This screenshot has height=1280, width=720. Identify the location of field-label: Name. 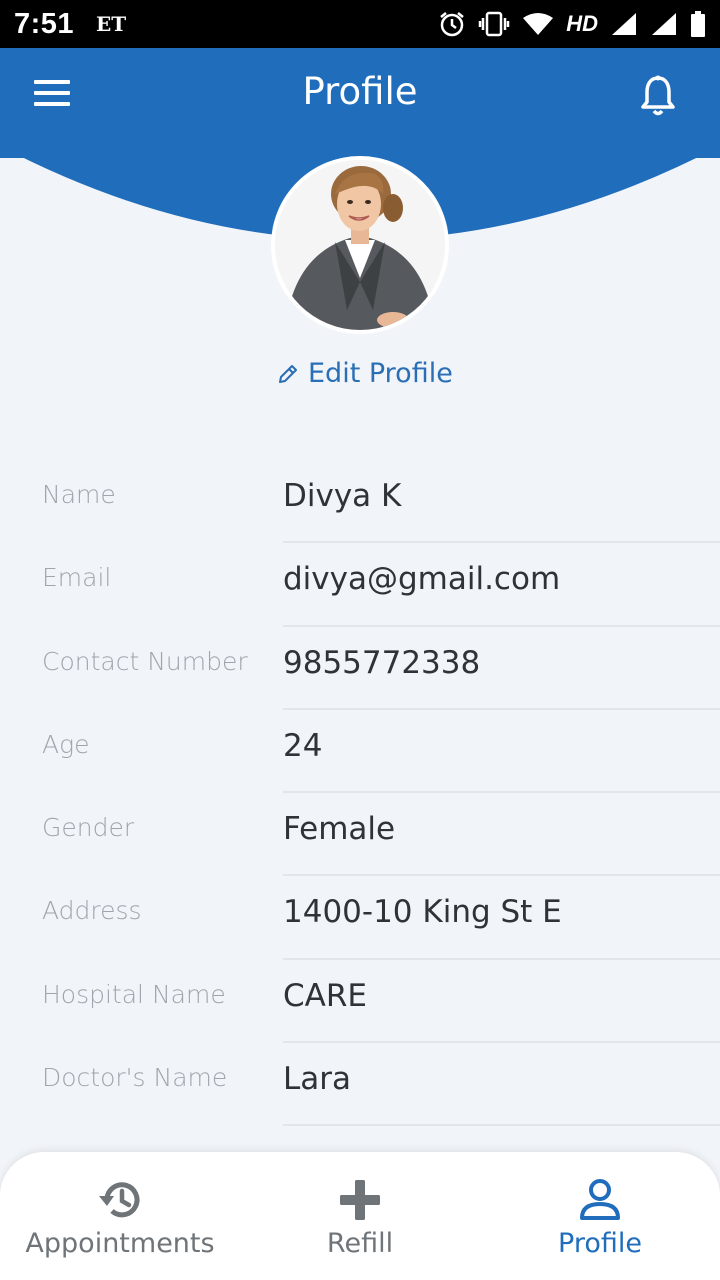
(79, 494).